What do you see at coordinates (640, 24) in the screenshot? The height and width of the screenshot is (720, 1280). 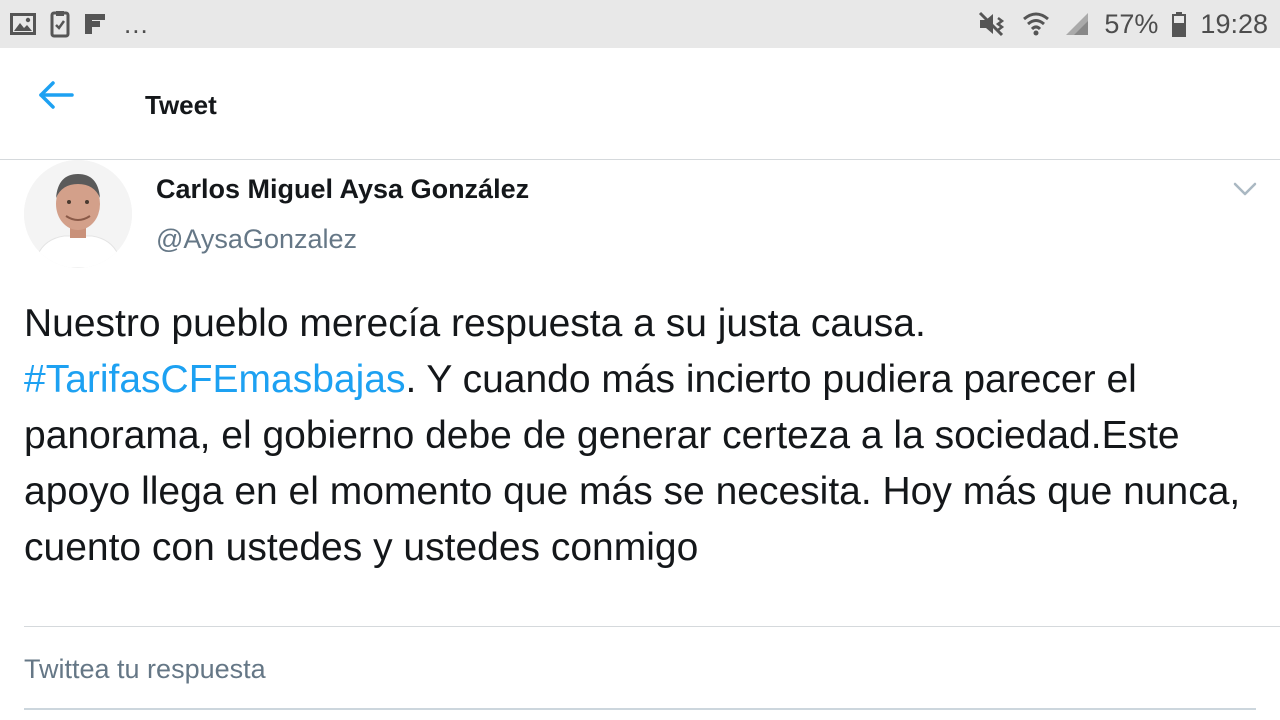 I see `status-bar: ... 57% 19:28` at bounding box center [640, 24].